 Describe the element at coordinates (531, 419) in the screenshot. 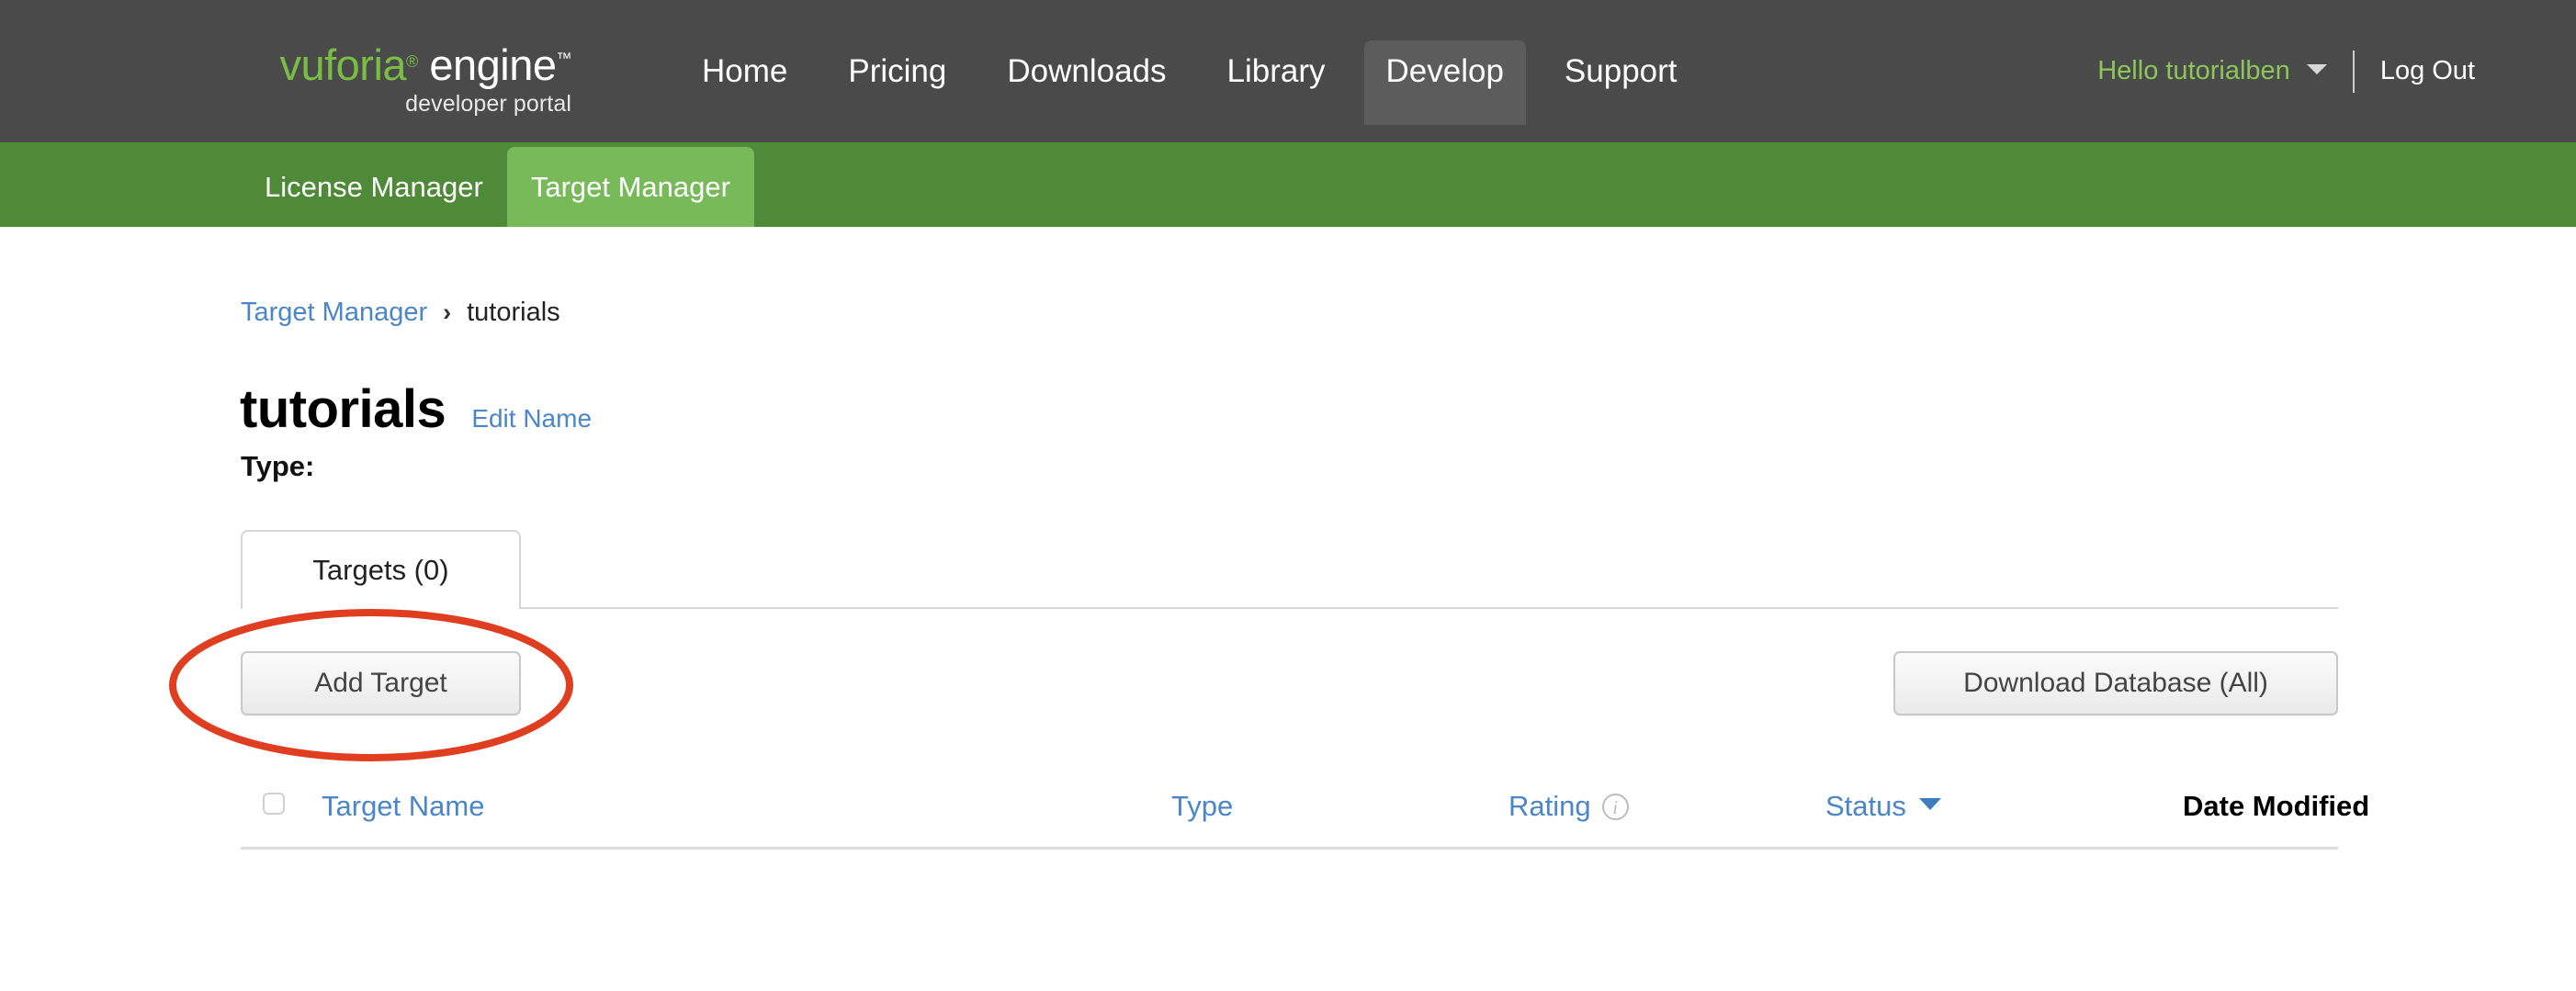

I see `edit-name-link: Edit Name` at that location.